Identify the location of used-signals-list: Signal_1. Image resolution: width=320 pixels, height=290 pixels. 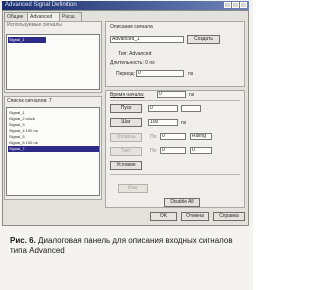
(53, 62).